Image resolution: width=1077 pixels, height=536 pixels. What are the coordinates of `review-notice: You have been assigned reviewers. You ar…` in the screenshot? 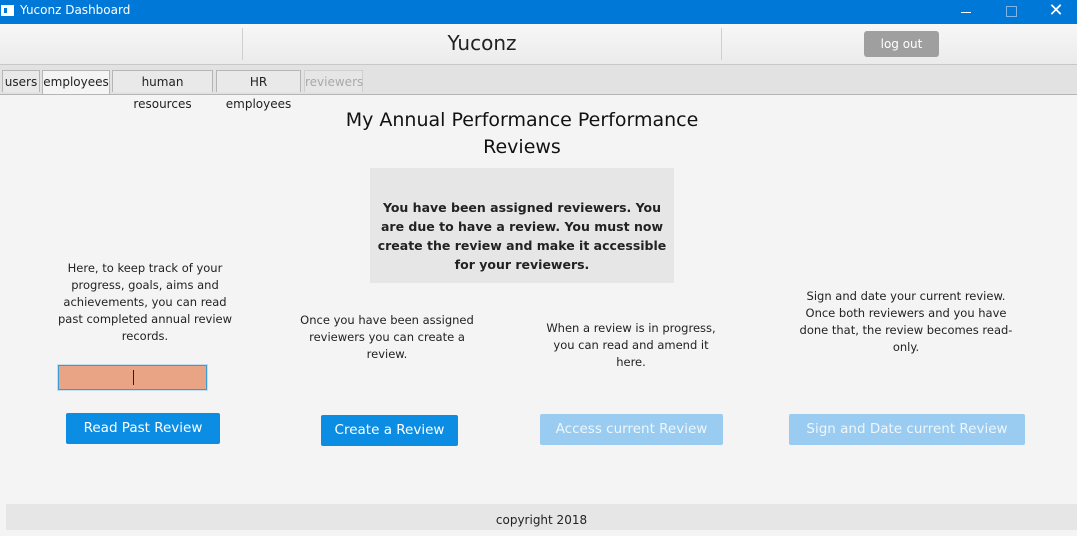 It's located at (522, 225).